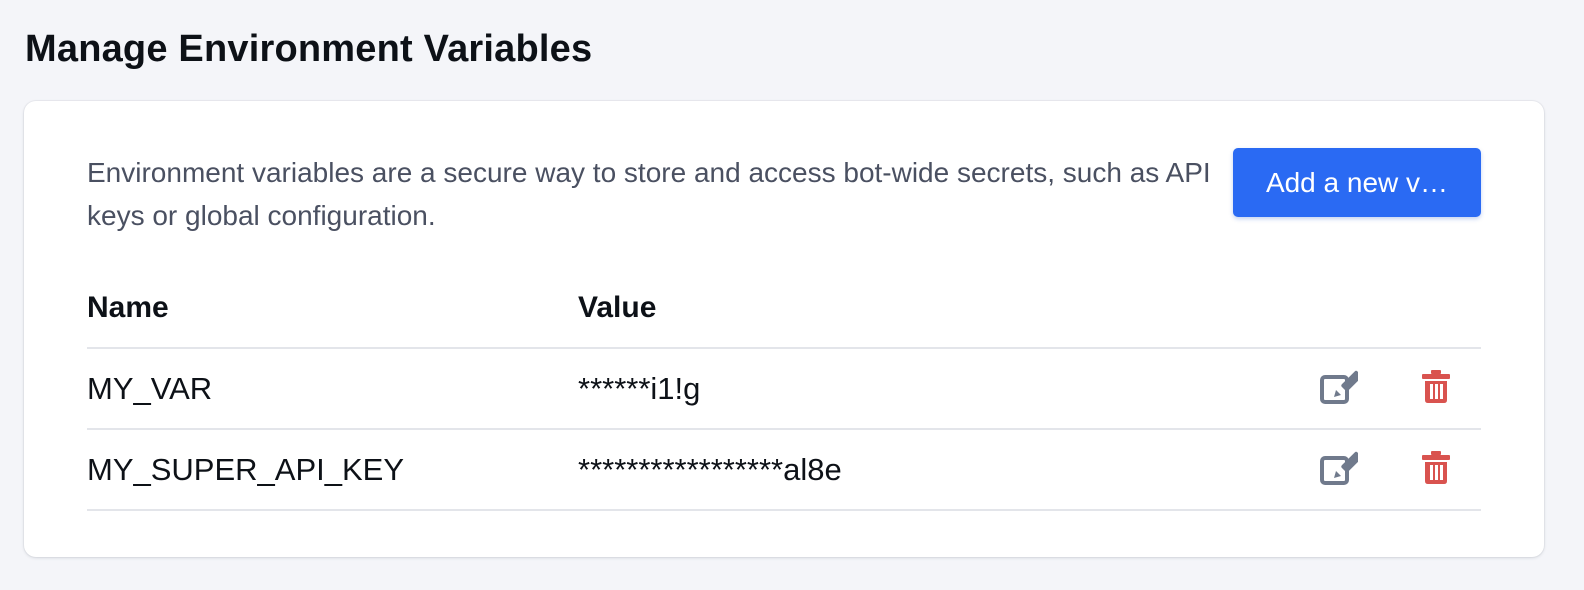 Image resolution: width=1584 pixels, height=590 pixels. What do you see at coordinates (332, 470) in the screenshot?
I see `variable-name: MY_SUPER_API_KEY` at bounding box center [332, 470].